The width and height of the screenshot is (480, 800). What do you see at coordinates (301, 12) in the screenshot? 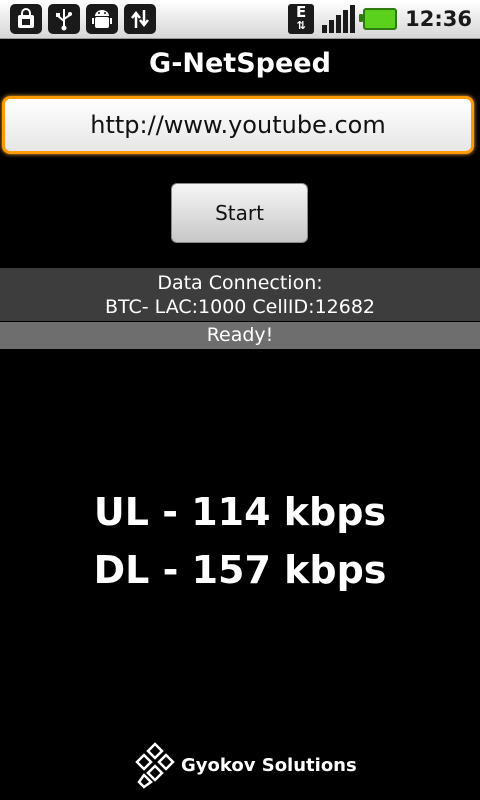
I see `network-type-label: E` at bounding box center [301, 12].